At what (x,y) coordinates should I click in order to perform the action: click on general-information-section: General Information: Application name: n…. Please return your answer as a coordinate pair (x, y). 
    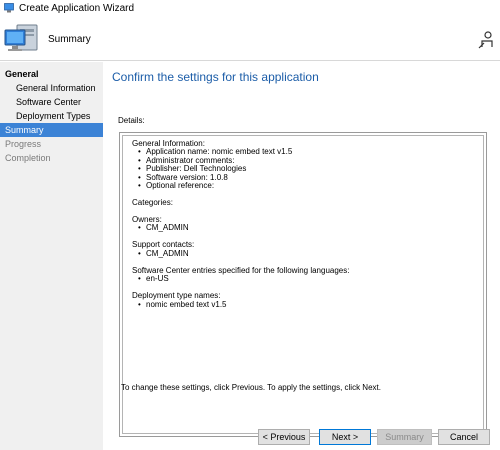
    Looking at the image, I should click on (307, 164).